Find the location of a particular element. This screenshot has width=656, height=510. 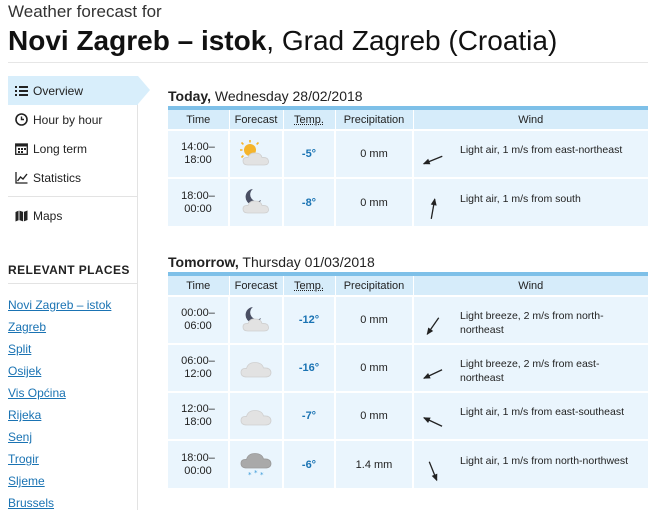

place-link: Novi Zagreb – istok is located at coordinates (59, 305).